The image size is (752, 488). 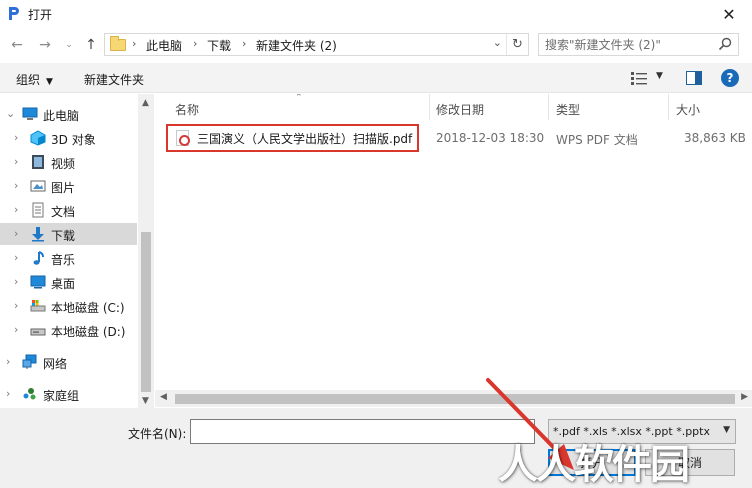 What do you see at coordinates (29, 361) in the screenshot?
I see `network-icon` at bounding box center [29, 361].